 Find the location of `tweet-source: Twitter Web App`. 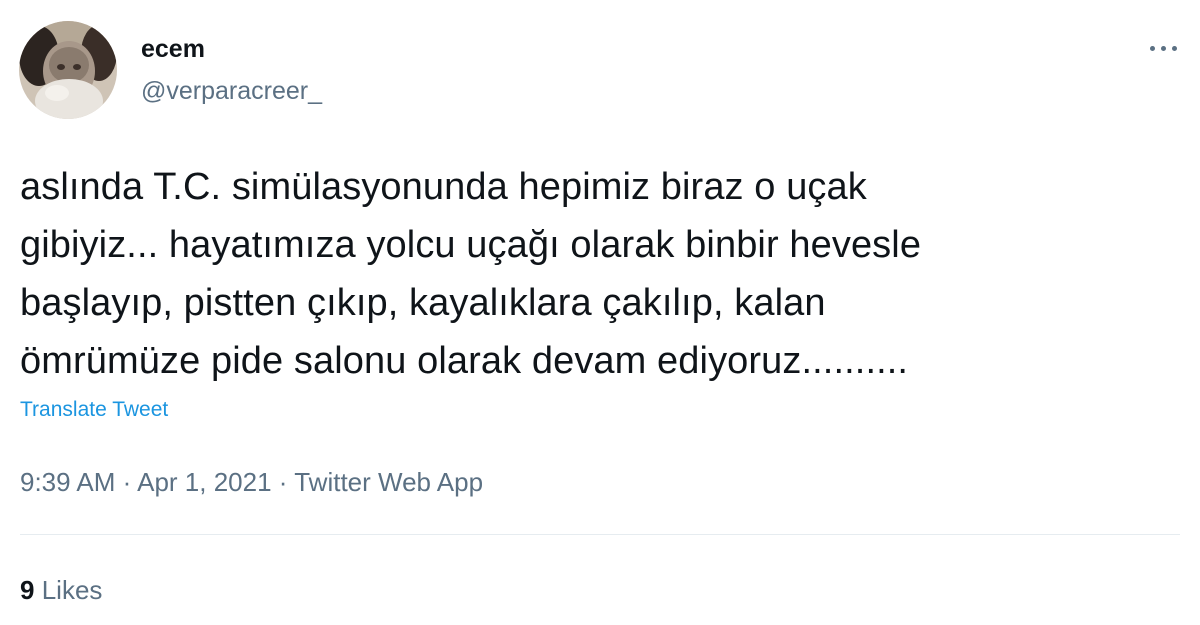

tweet-source: Twitter Web App is located at coordinates (388, 482).